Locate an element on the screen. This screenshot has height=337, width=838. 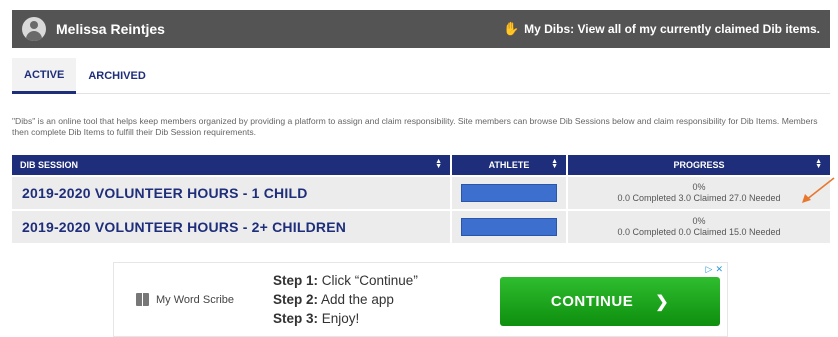
ad-step: Step 3: Enjoy! is located at coordinates (316, 318).